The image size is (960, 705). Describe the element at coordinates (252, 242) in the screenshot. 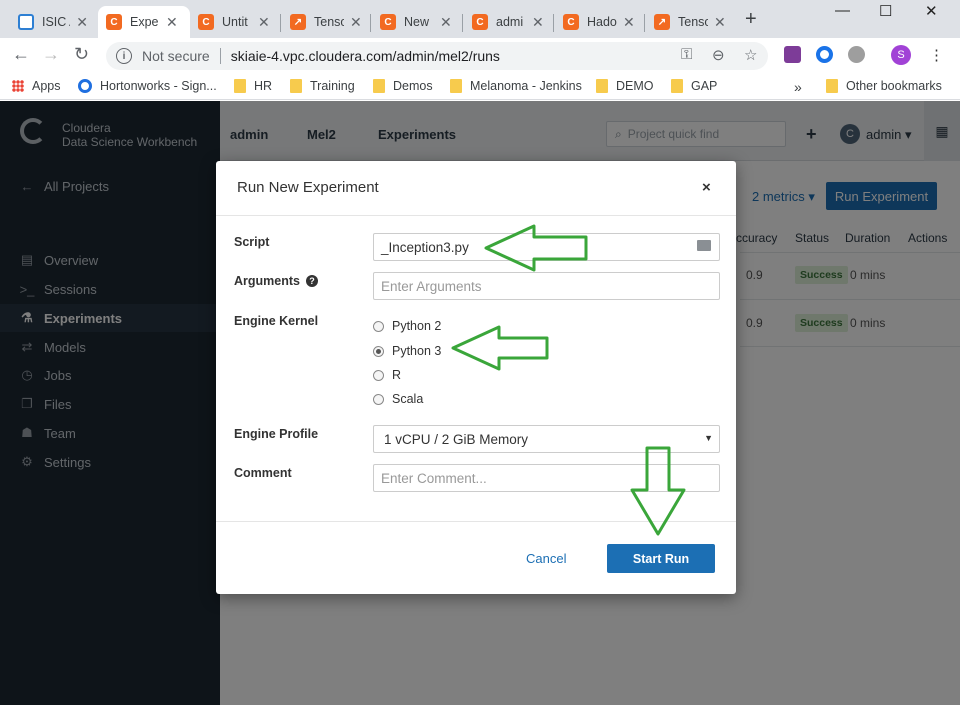

I see `script-label: Script` at that location.